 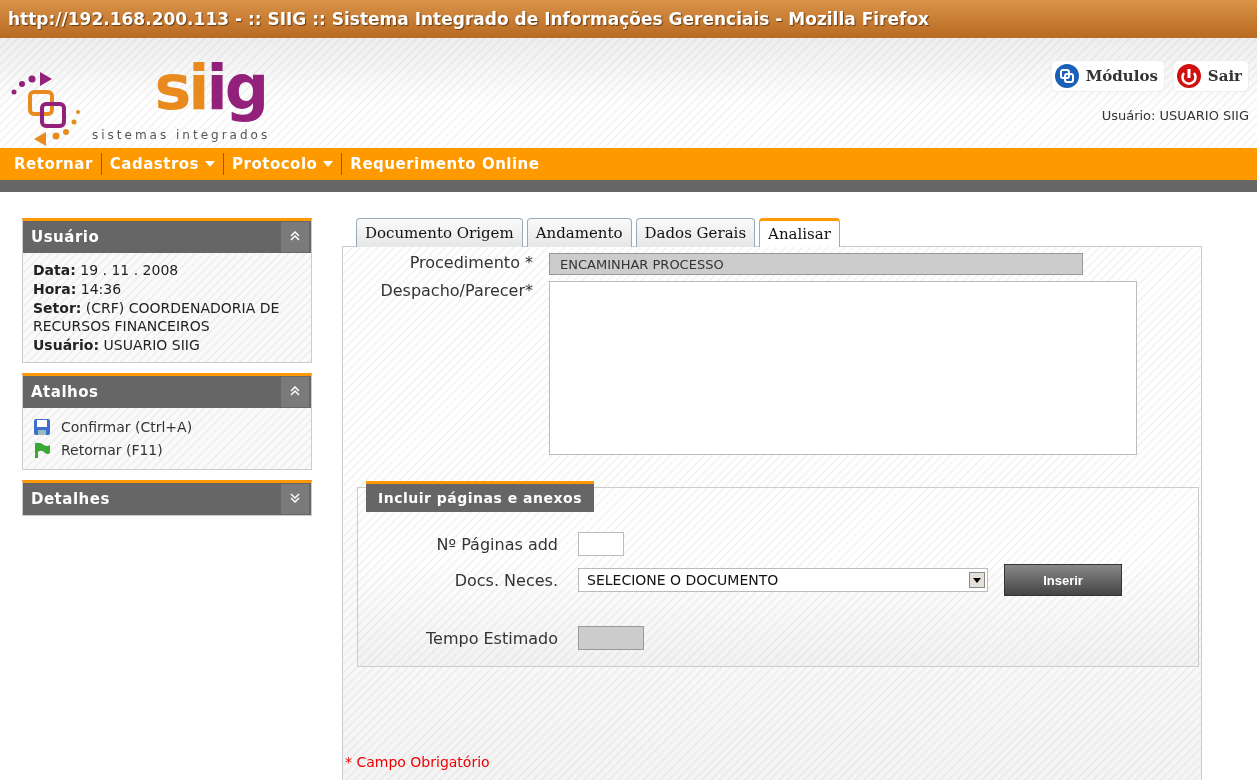 What do you see at coordinates (505, 580) in the screenshot?
I see `field-label: Docs. Neces.` at bounding box center [505, 580].